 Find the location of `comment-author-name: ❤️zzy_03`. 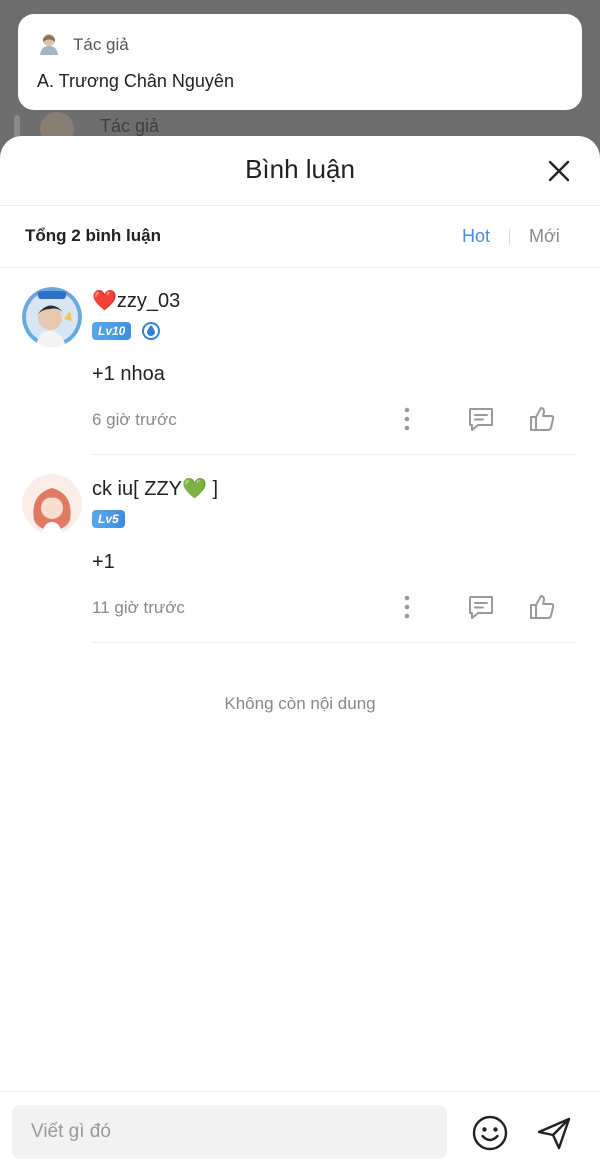

comment-author-name: ❤️zzy_03 is located at coordinates (136, 300).